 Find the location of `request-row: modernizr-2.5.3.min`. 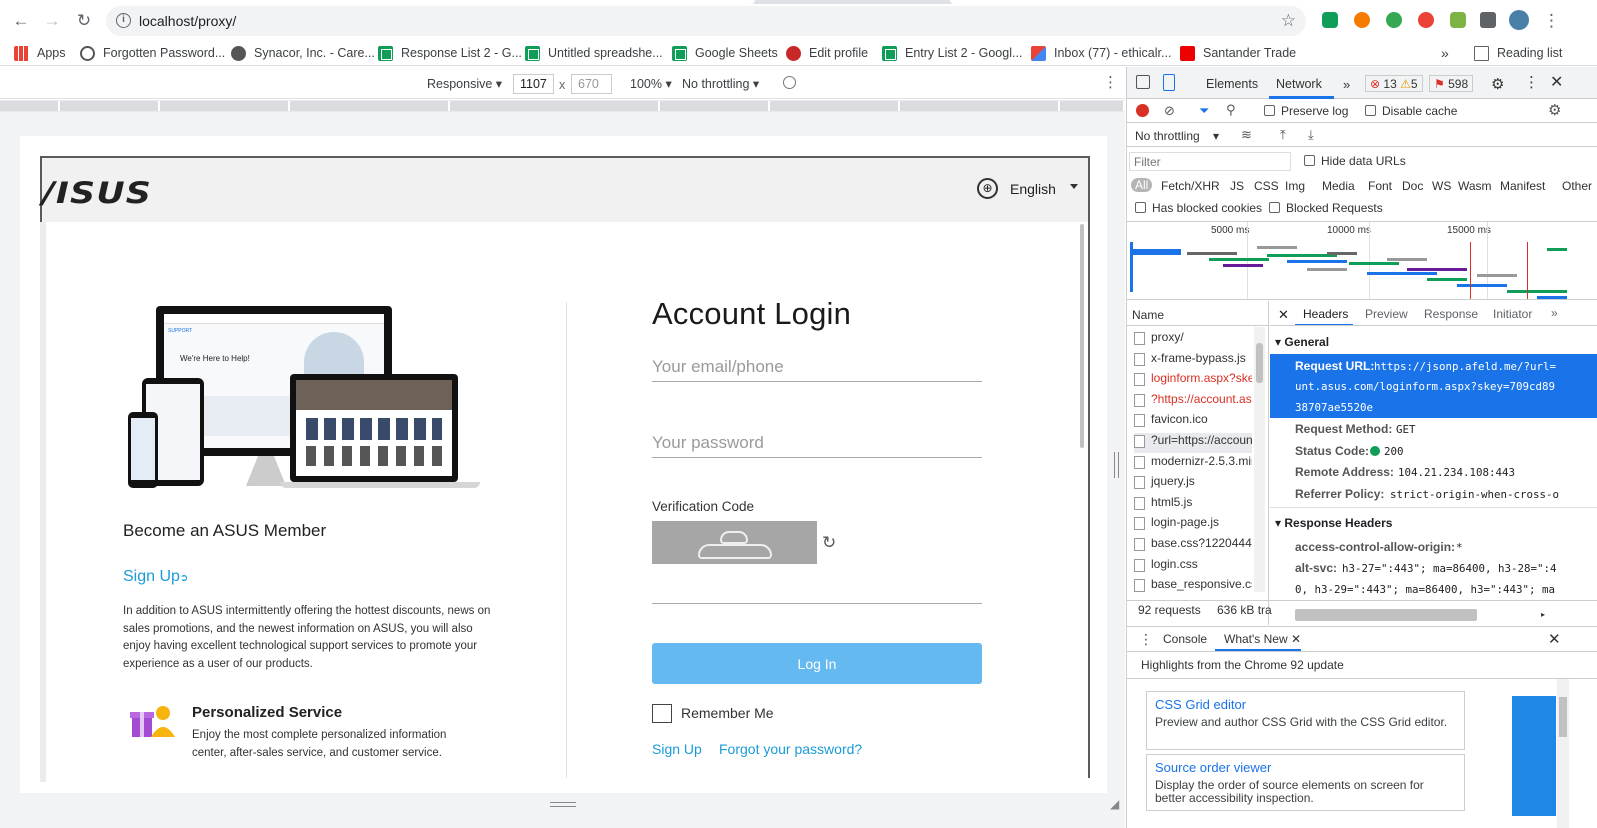

request-row: modernizr-2.5.3.min is located at coordinates (1193, 464).